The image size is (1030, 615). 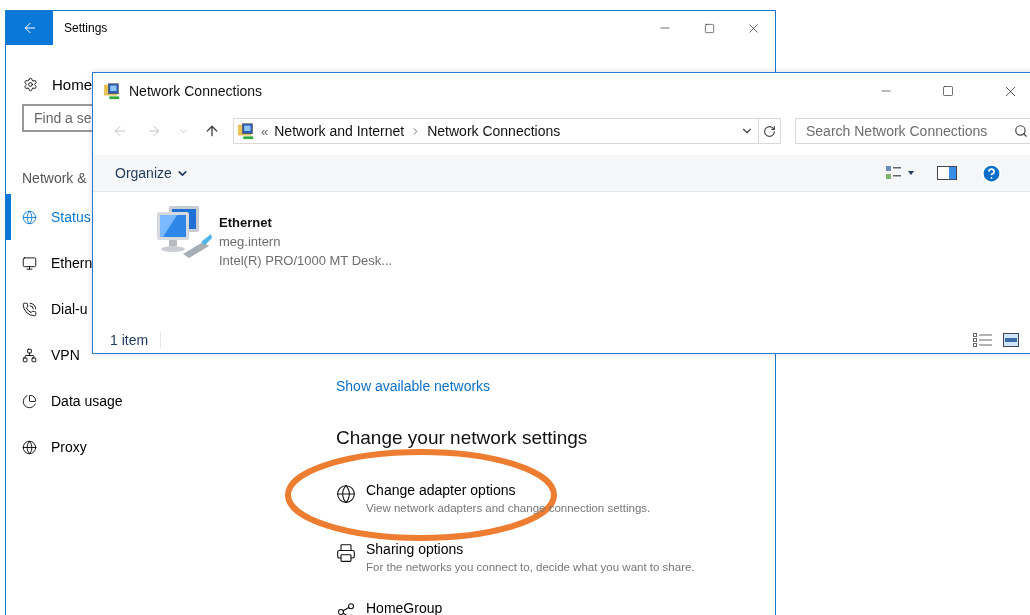 I want to click on show-networks-link: Show available networks, so click(x=413, y=386).